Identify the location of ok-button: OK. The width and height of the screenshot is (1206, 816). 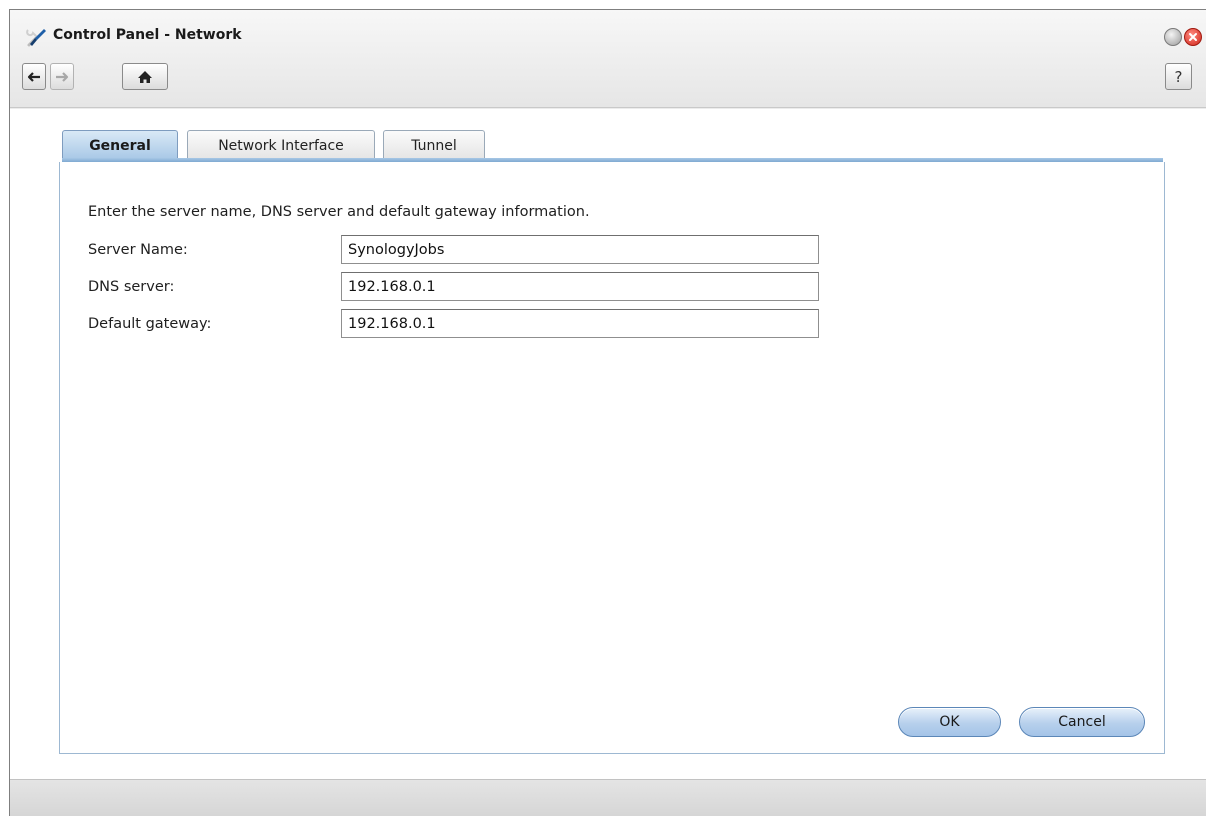
(949, 722).